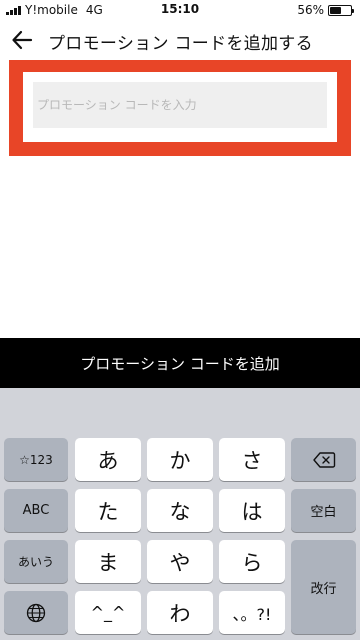 The width and height of the screenshot is (360, 640). I want to click on key-mode-kana: あいう, so click(36, 561).